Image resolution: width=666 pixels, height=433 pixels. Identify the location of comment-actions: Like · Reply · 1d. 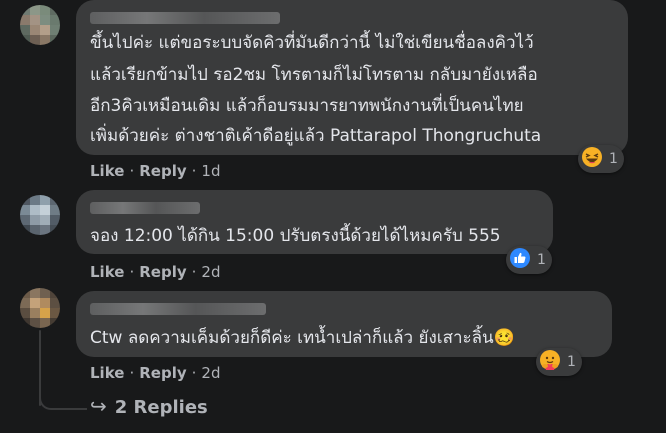
(155, 171).